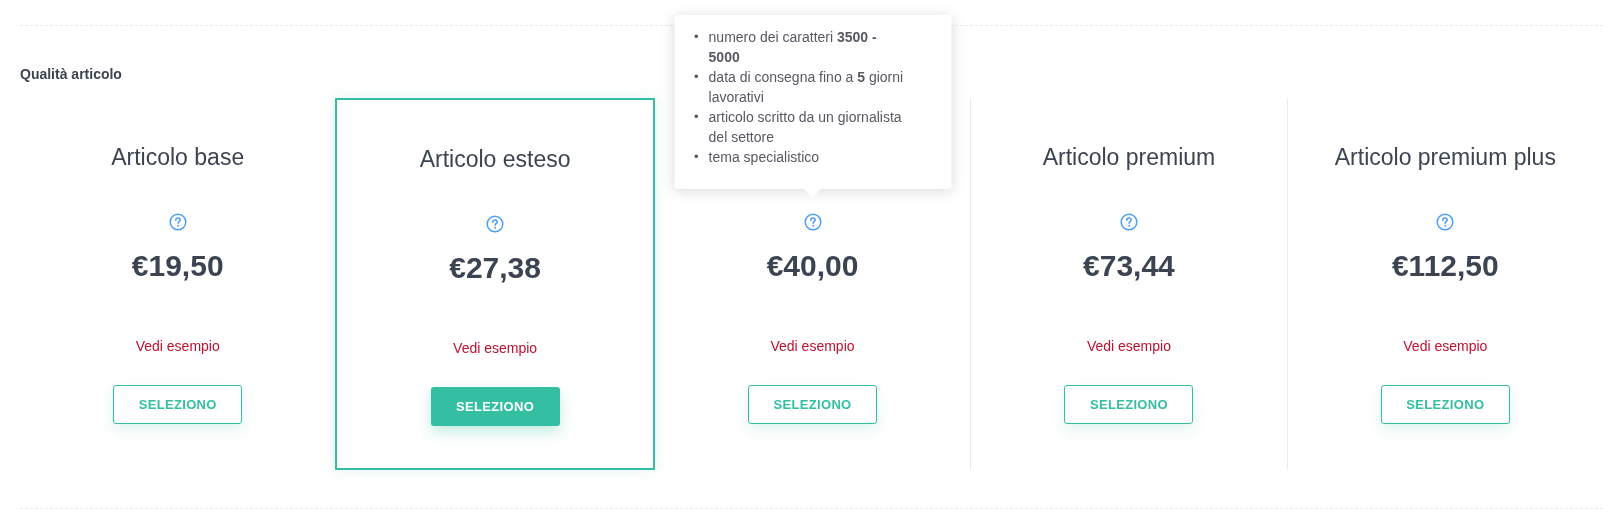  Describe the element at coordinates (1129, 266) in the screenshot. I see `plan-price: €73,44` at that location.